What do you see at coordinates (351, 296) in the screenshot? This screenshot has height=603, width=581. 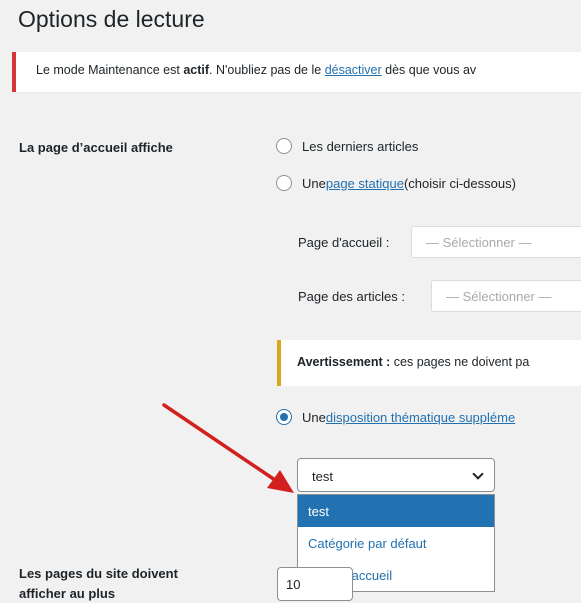 I see `posts-page-select-label: Page des articles :` at bounding box center [351, 296].